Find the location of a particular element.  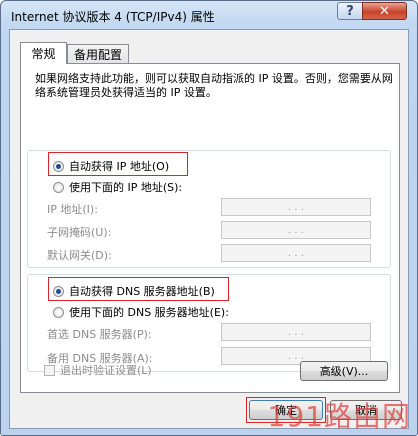

ip-auto-label: 自动获得 IP 地址(O) is located at coordinates (119, 166).